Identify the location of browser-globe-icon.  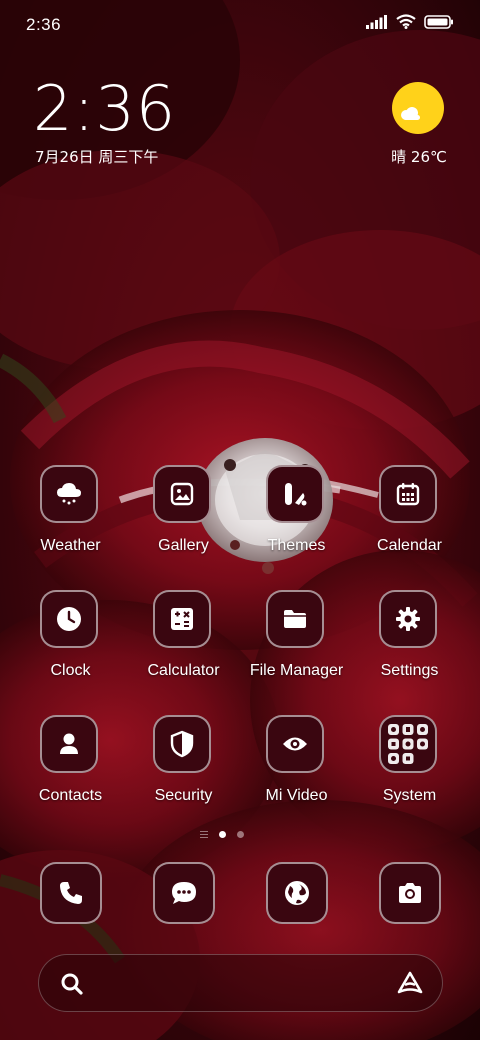
(297, 893).